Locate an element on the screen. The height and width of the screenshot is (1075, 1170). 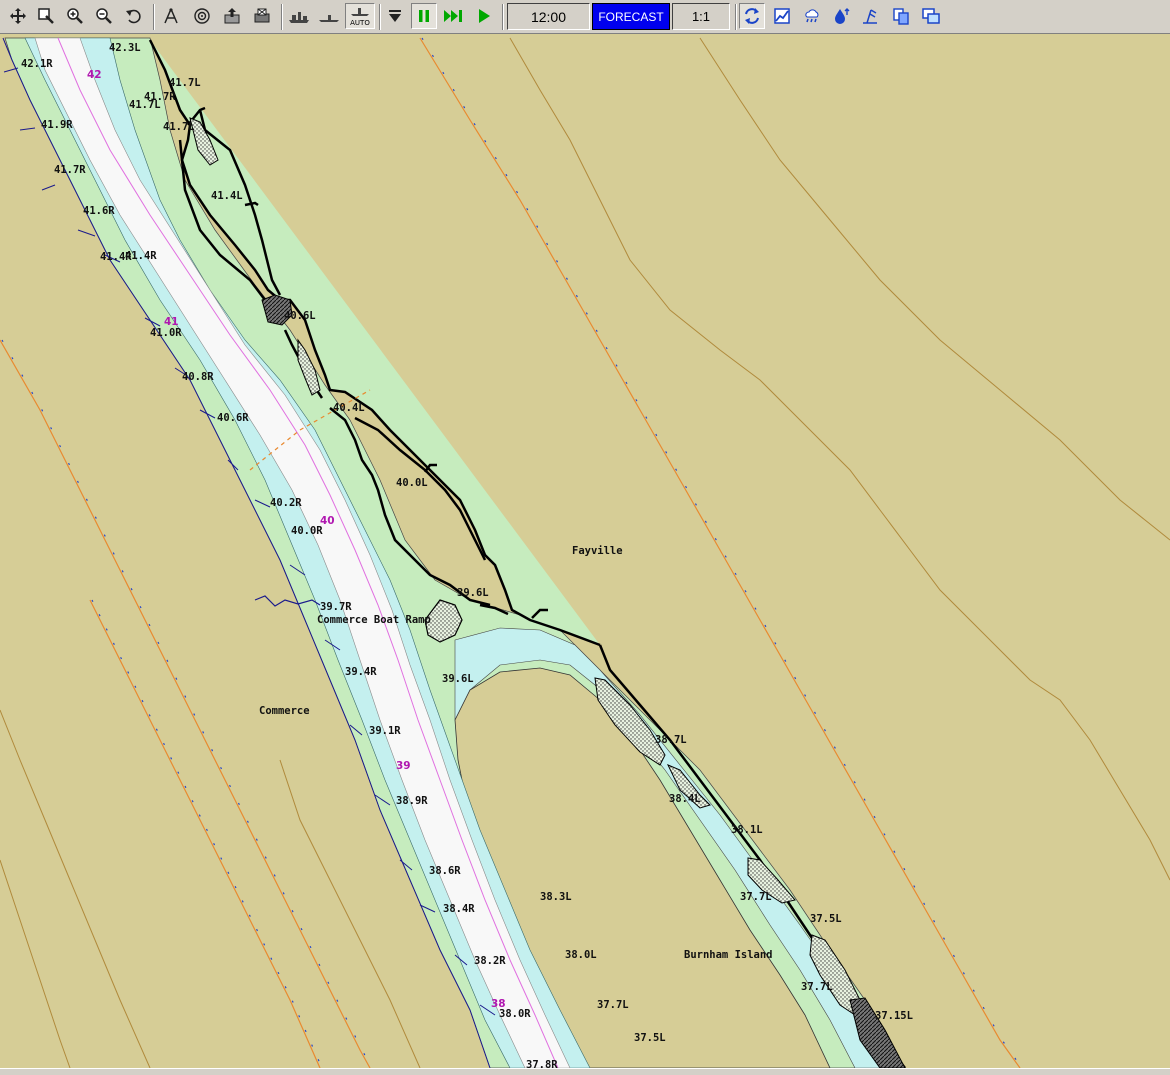
chart-icon is located at coordinates (782, 16).